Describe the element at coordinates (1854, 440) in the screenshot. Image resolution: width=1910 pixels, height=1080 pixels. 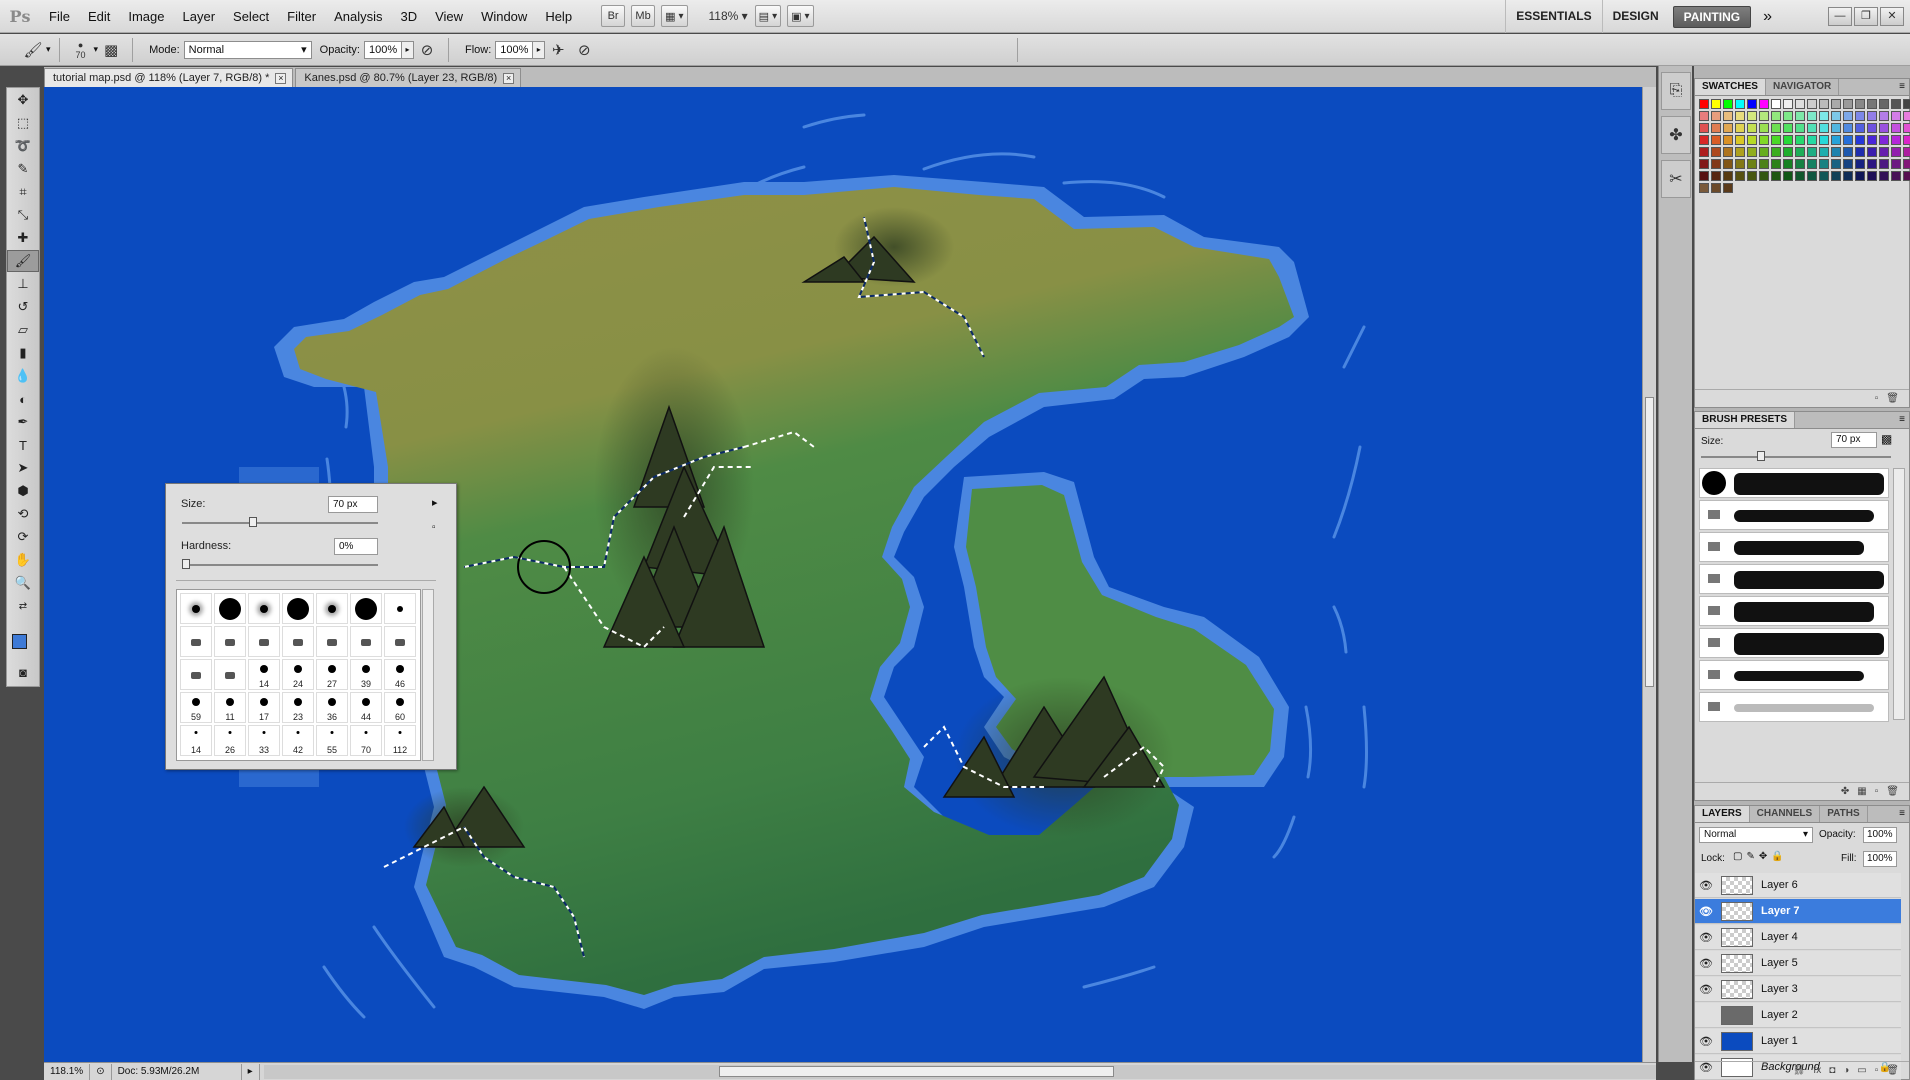
I see `preset-size-field: 70 px` at that location.